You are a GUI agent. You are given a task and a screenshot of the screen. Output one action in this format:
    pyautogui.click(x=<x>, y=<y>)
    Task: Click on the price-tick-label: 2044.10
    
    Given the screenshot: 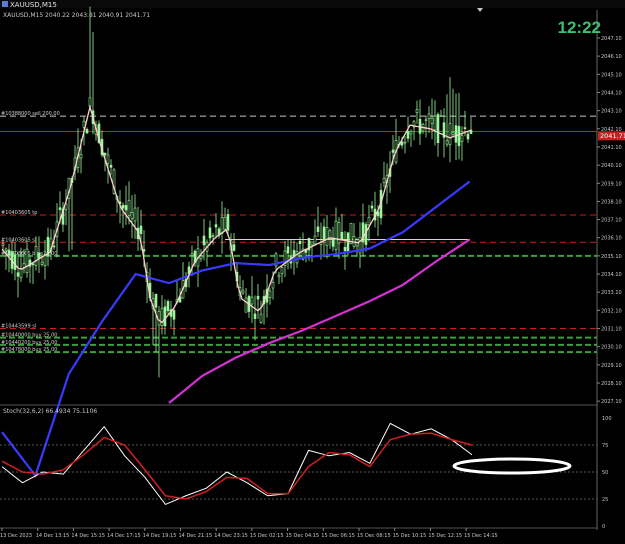 What is the action you would take?
    pyautogui.click(x=611, y=93)
    